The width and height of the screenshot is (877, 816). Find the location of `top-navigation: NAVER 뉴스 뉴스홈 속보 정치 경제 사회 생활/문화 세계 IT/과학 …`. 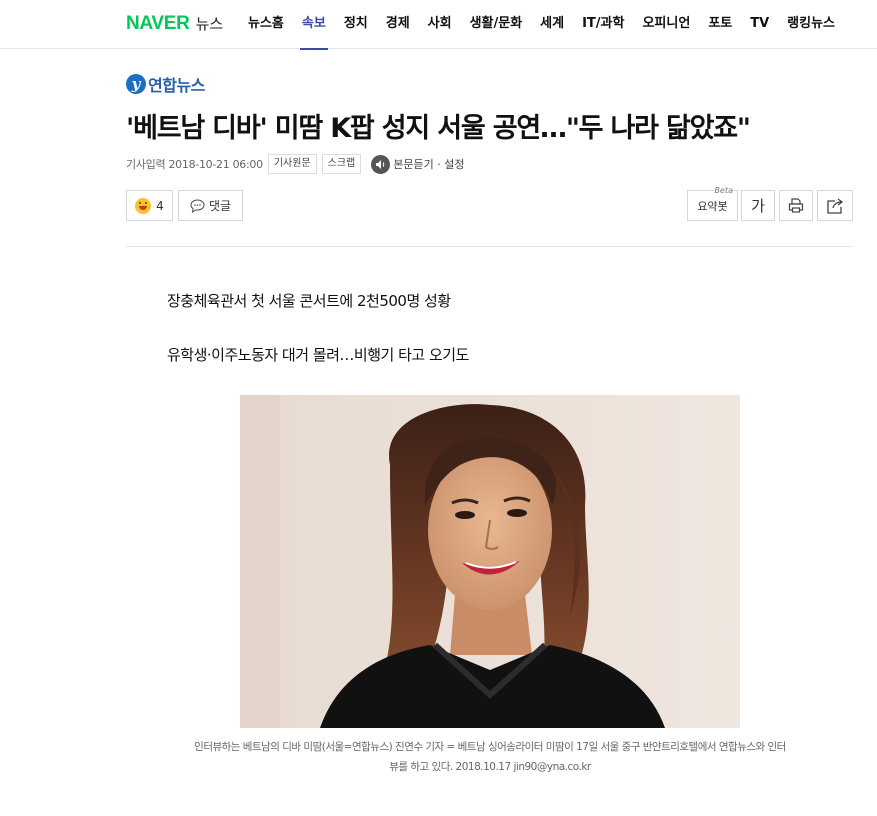

top-navigation: NAVER 뉴스 뉴스홈 속보 정치 경제 사회 생활/문화 세계 IT/과학 … is located at coordinates (438, 25).